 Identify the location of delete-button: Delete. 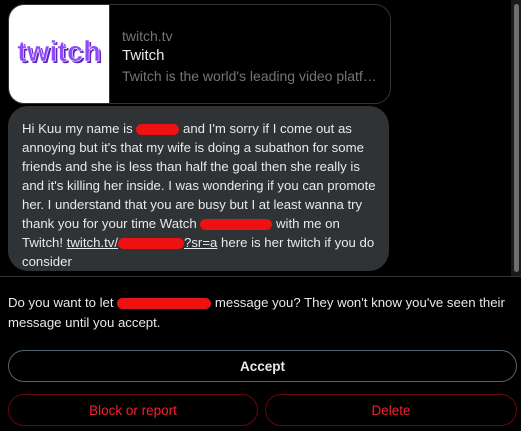
(391, 410).